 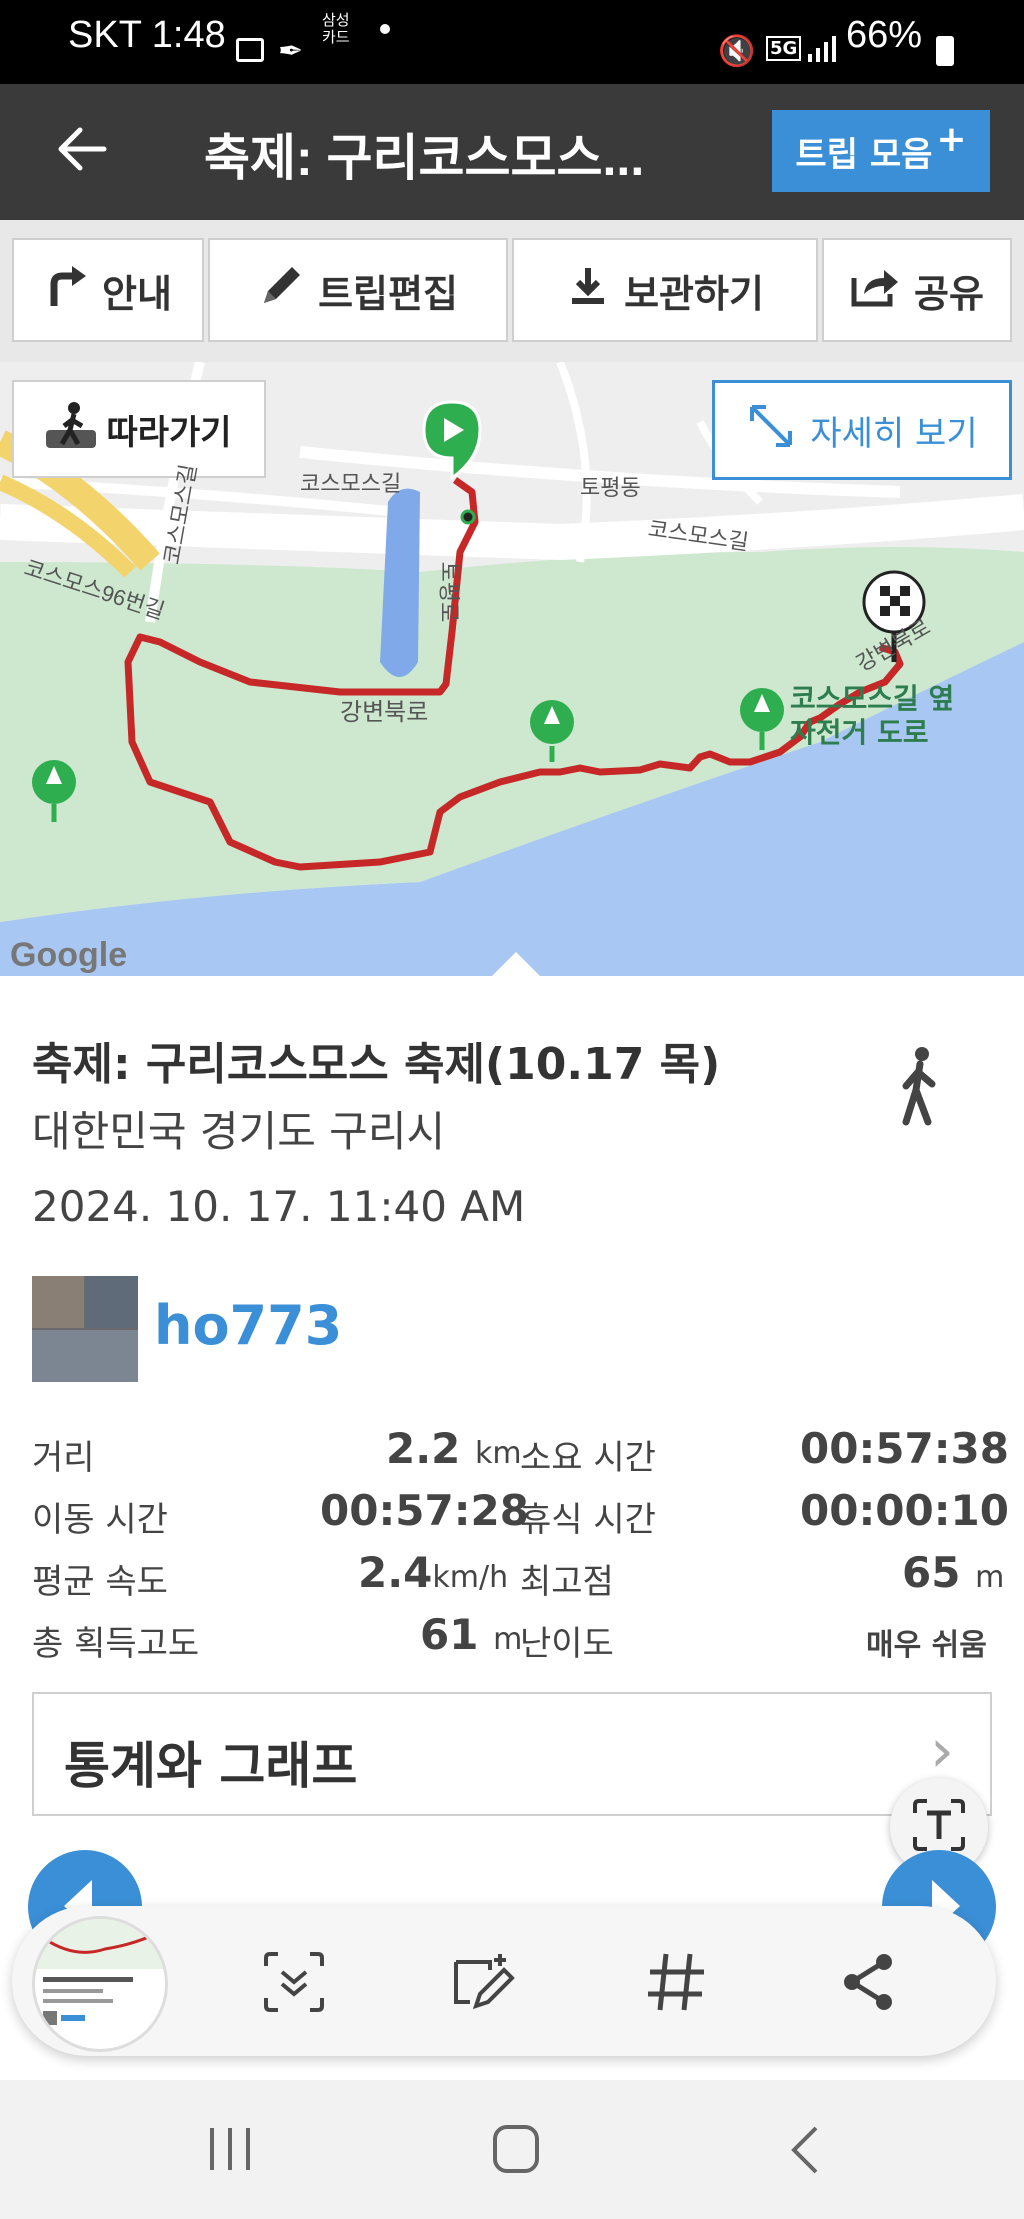 What do you see at coordinates (939, 1827) in the screenshot?
I see `text-scan-icon` at bounding box center [939, 1827].